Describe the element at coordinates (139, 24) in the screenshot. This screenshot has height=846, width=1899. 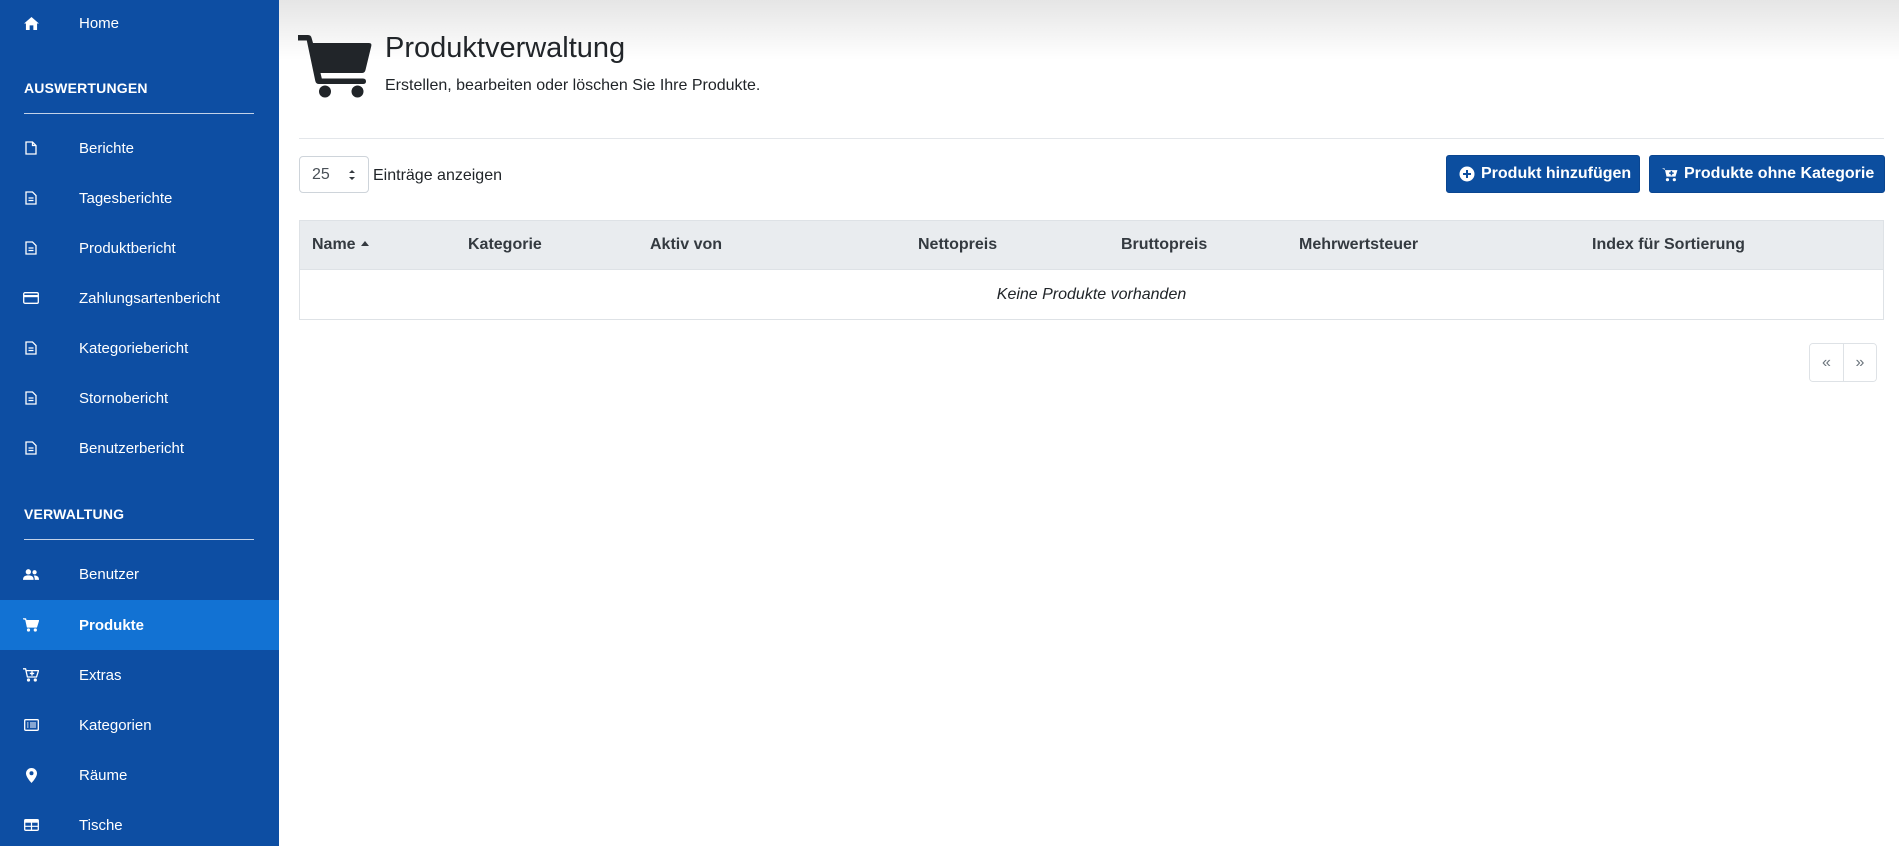
I see `sidebar-item-home: Home` at that location.